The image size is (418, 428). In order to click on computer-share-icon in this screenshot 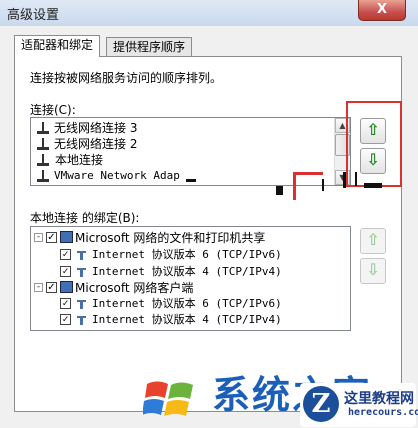, I will do `click(66, 237)`.